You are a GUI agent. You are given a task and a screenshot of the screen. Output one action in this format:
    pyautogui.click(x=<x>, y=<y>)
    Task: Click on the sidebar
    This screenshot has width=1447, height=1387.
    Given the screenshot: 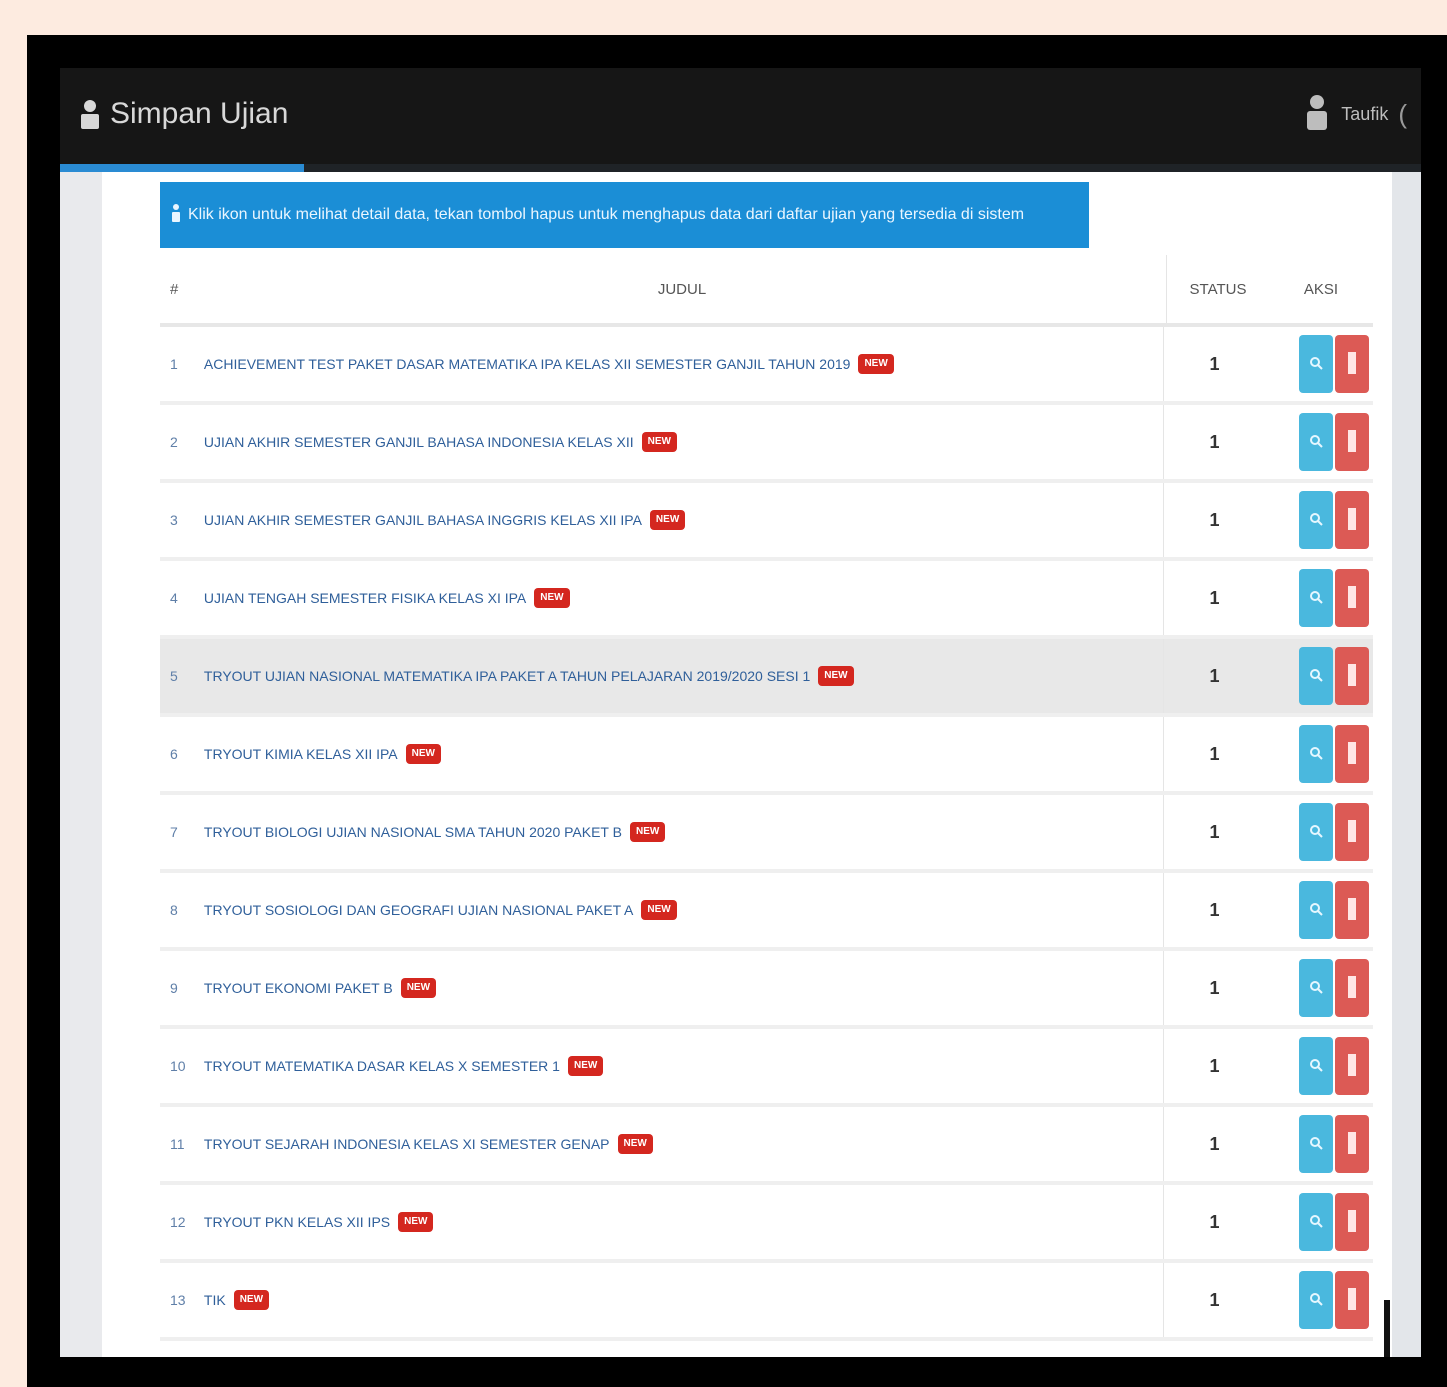 What is the action you would take?
    pyautogui.click(x=81, y=764)
    